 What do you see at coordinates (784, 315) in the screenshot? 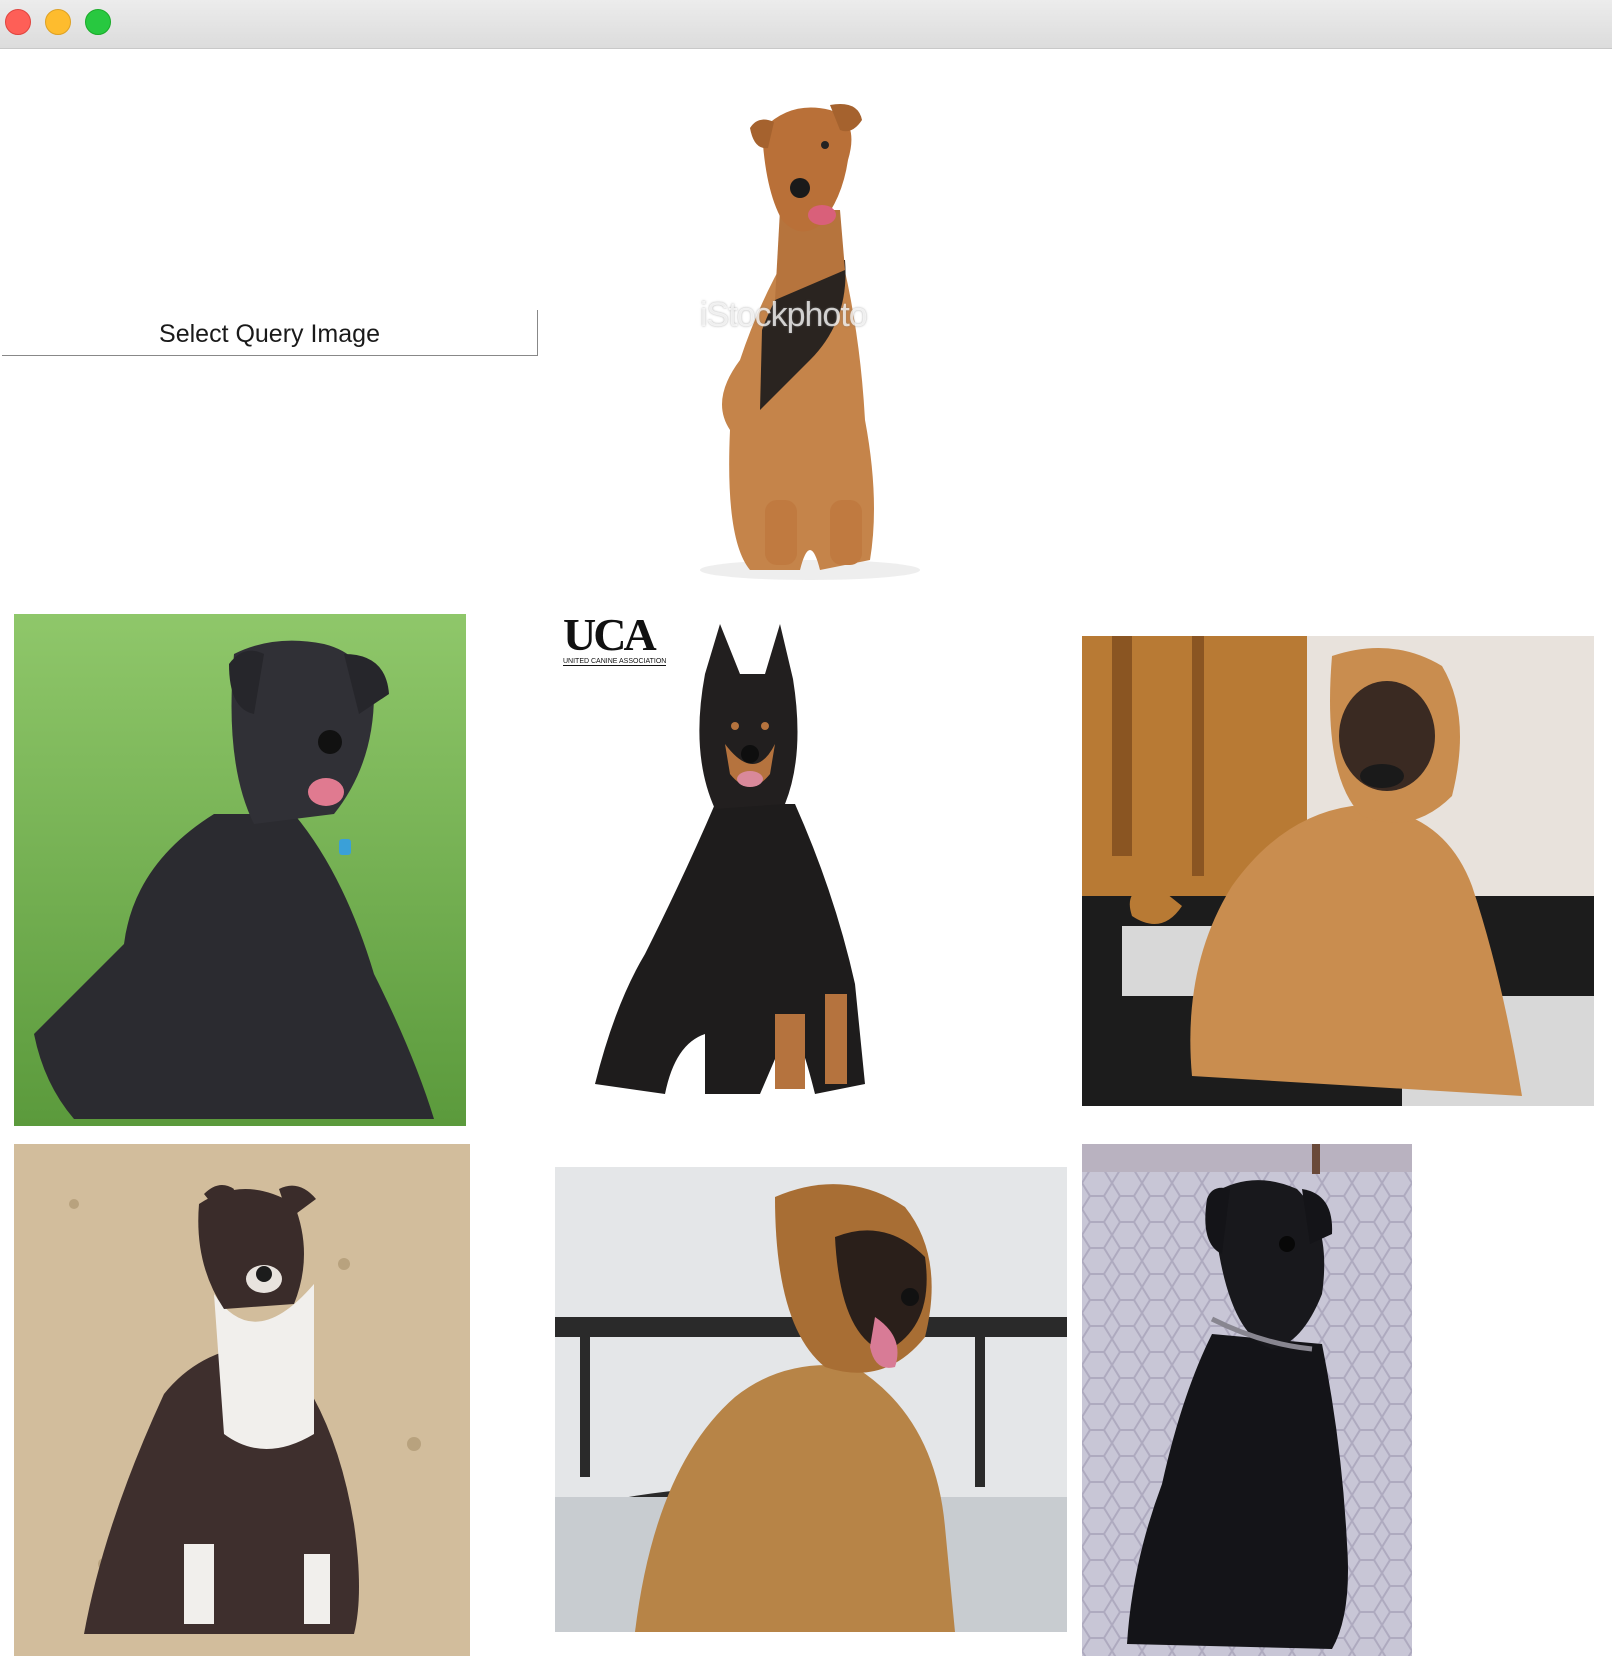
I see `watermark-text: iStockphoto` at bounding box center [784, 315].